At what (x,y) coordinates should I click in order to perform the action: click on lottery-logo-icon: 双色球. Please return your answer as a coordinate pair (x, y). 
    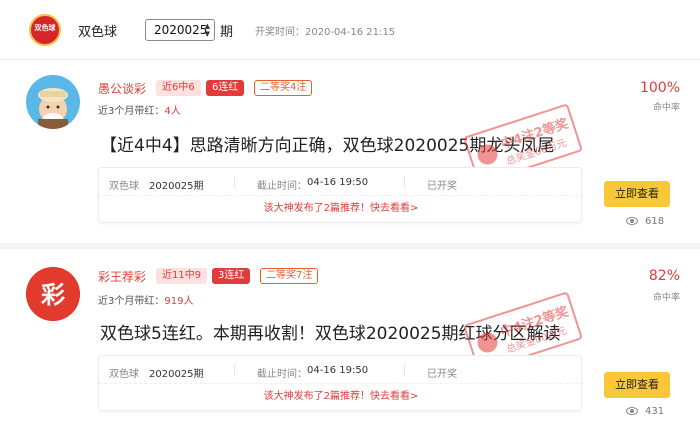
    Looking at the image, I should click on (45, 30).